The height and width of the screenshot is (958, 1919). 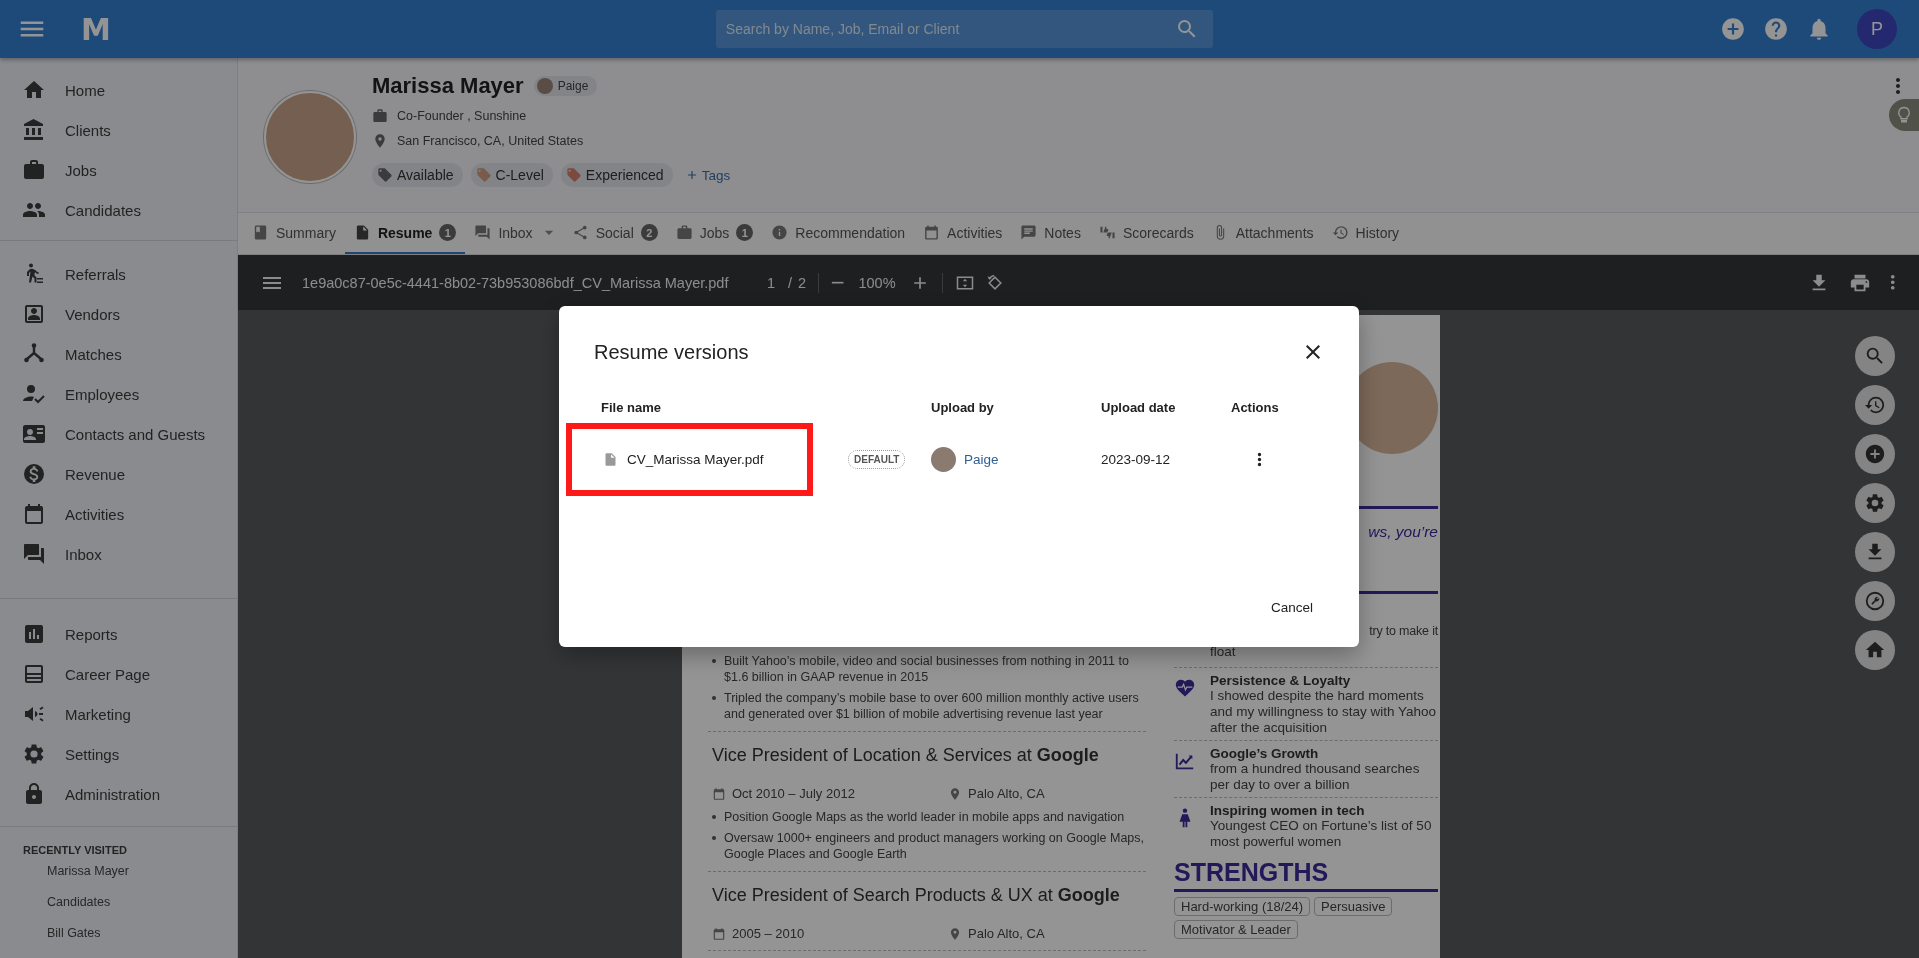 What do you see at coordinates (118, 170) in the screenshot?
I see `sidebar-item: Jobs` at bounding box center [118, 170].